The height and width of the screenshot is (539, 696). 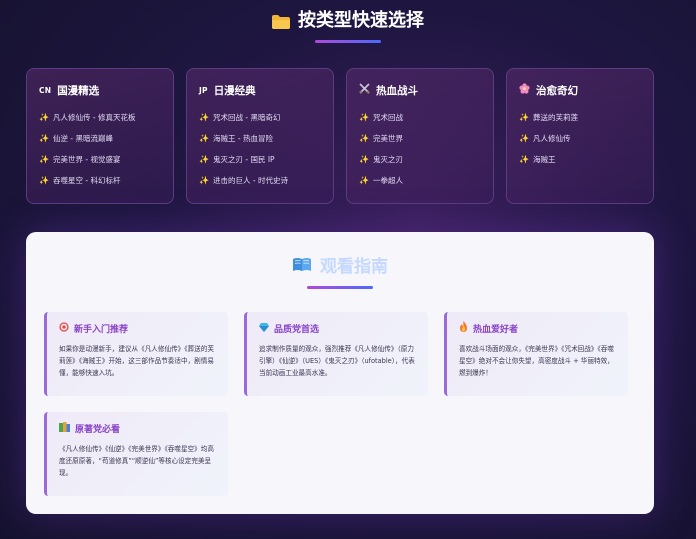 What do you see at coordinates (64, 428) in the screenshot?
I see `books-icon` at bounding box center [64, 428].